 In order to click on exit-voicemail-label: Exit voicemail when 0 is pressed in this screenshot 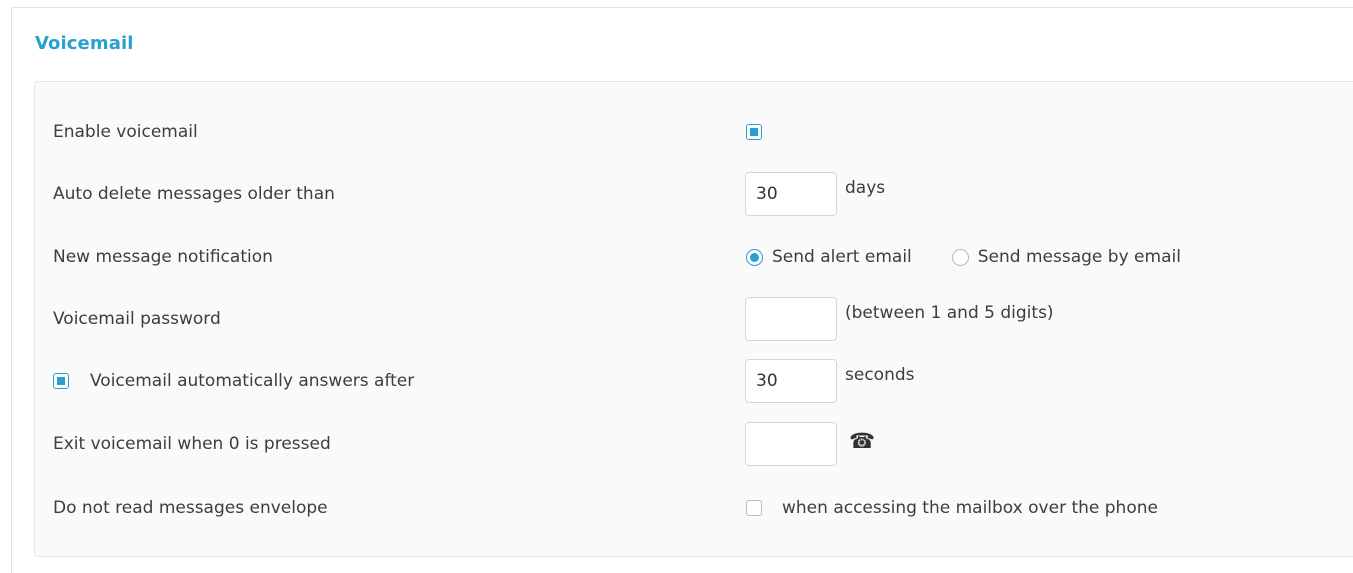, I will do `click(192, 444)`.